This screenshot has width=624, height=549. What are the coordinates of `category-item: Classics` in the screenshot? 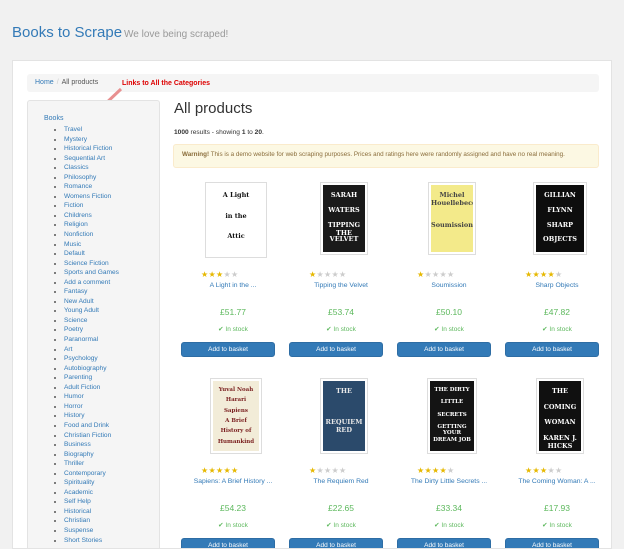 It's located at (111, 168).